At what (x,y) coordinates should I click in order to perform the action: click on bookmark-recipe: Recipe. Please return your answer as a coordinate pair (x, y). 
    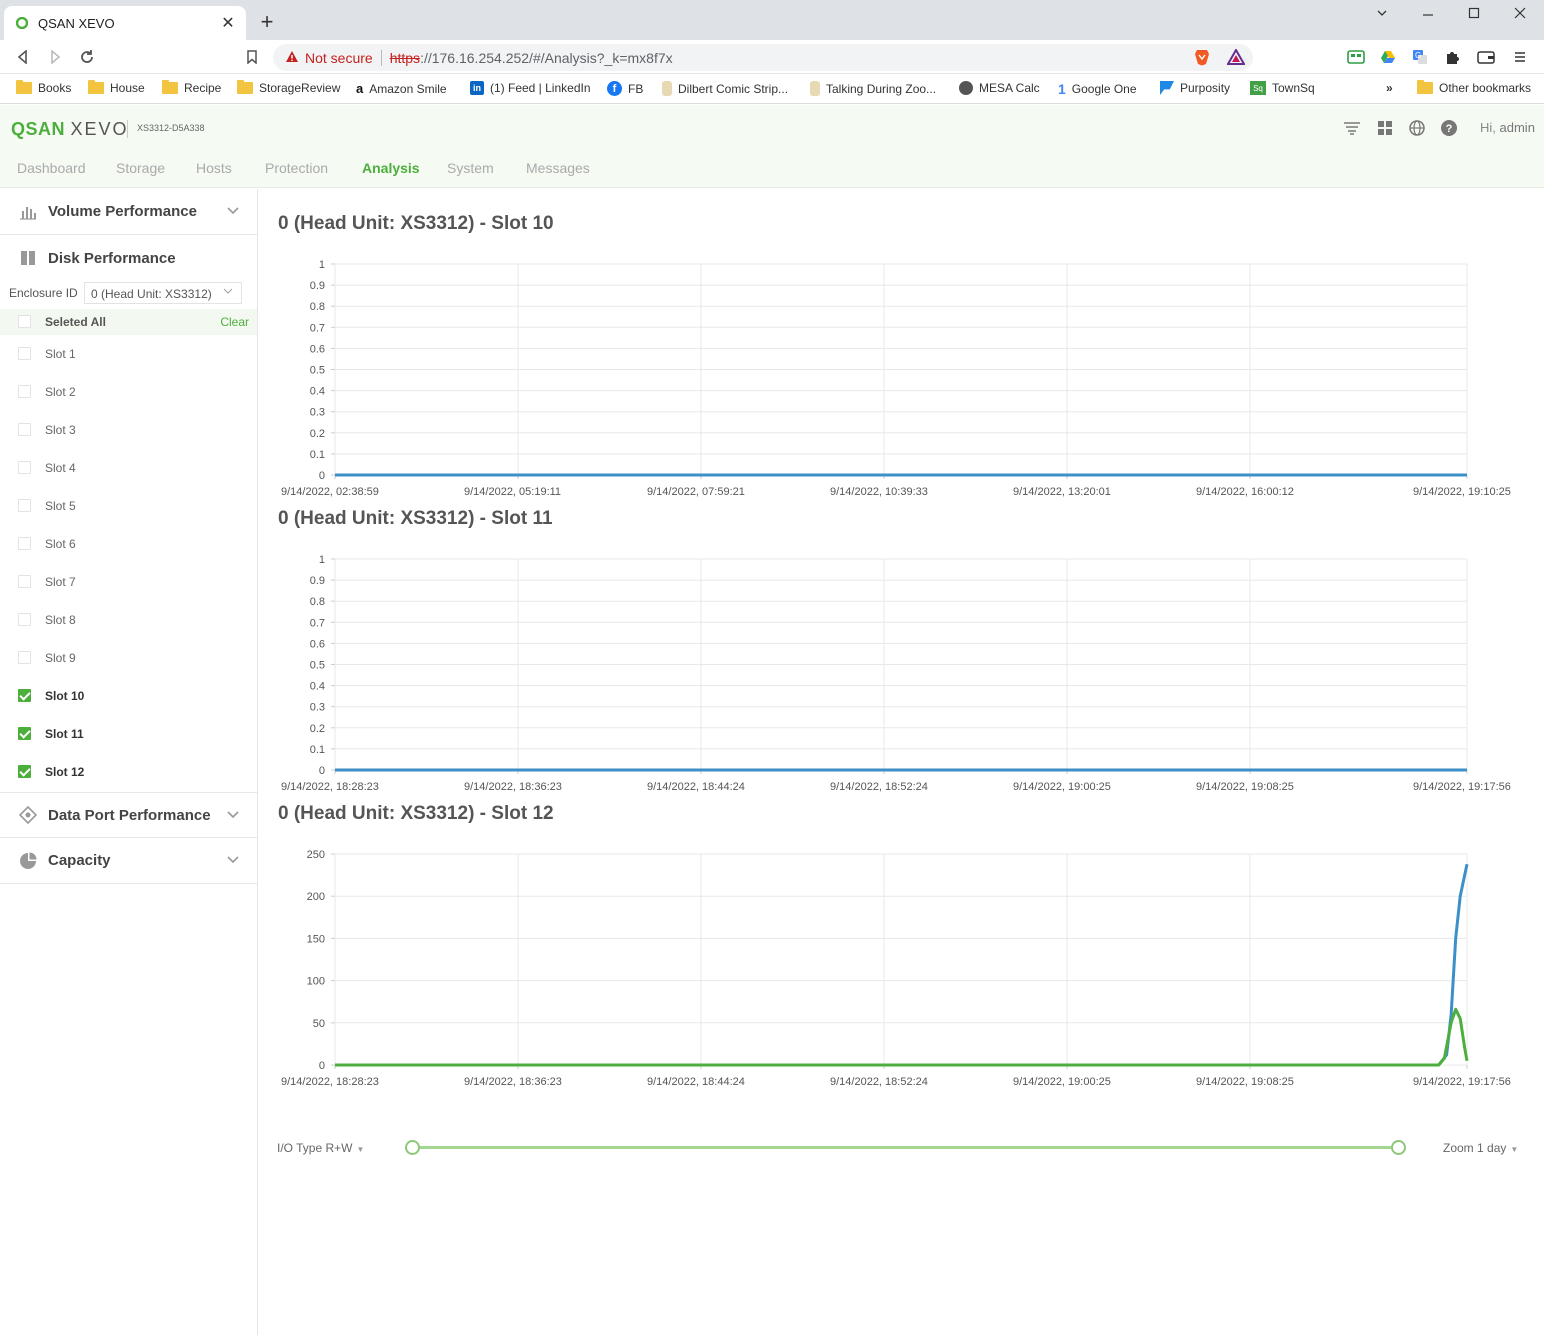
    Looking at the image, I should click on (191, 87).